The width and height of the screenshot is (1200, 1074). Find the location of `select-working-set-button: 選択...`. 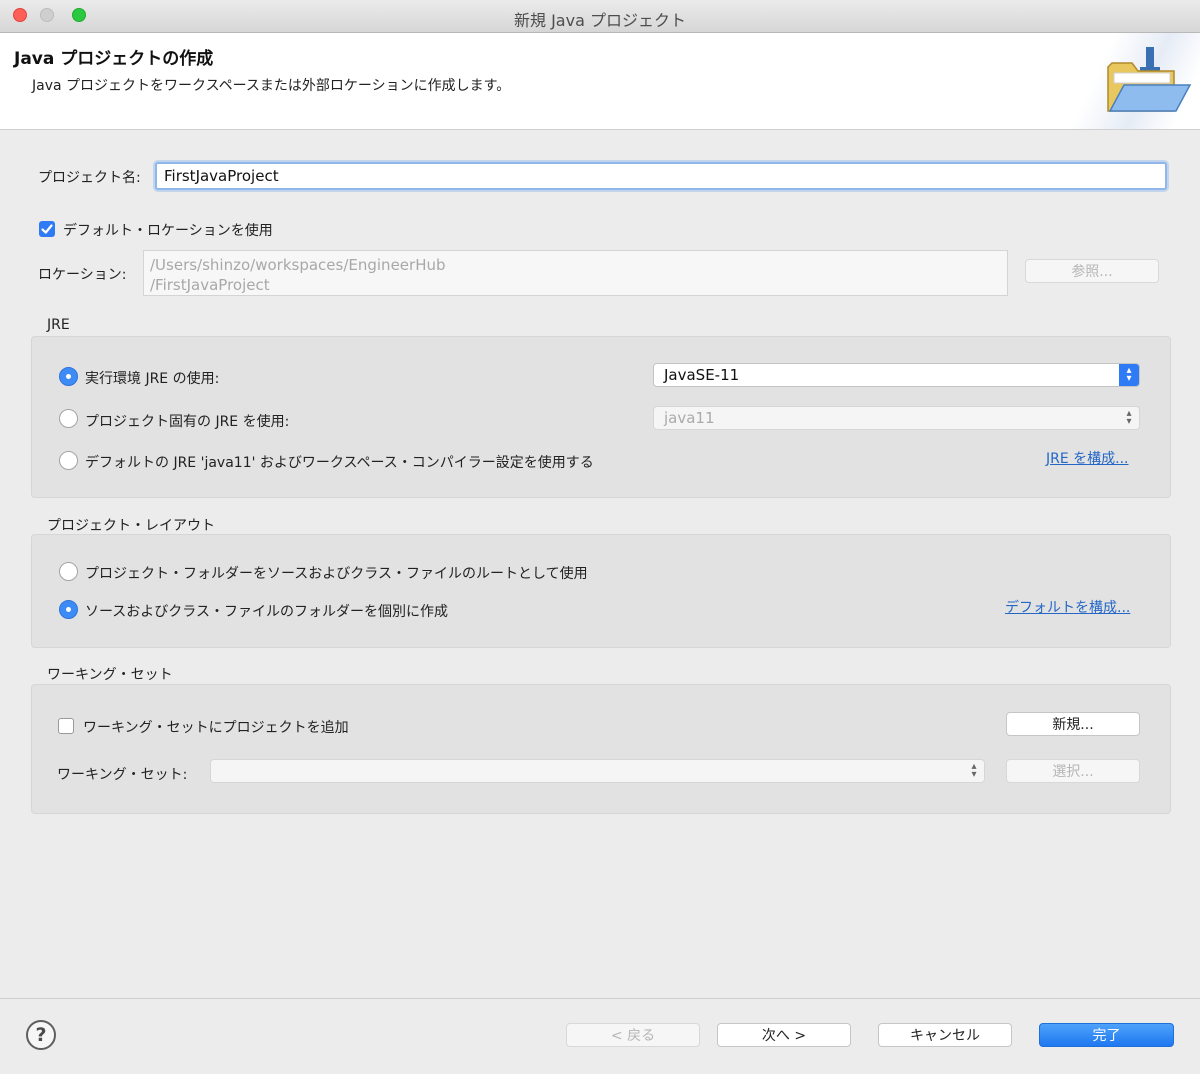

select-working-set-button: 選択... is located at coordinates (1073, 771).